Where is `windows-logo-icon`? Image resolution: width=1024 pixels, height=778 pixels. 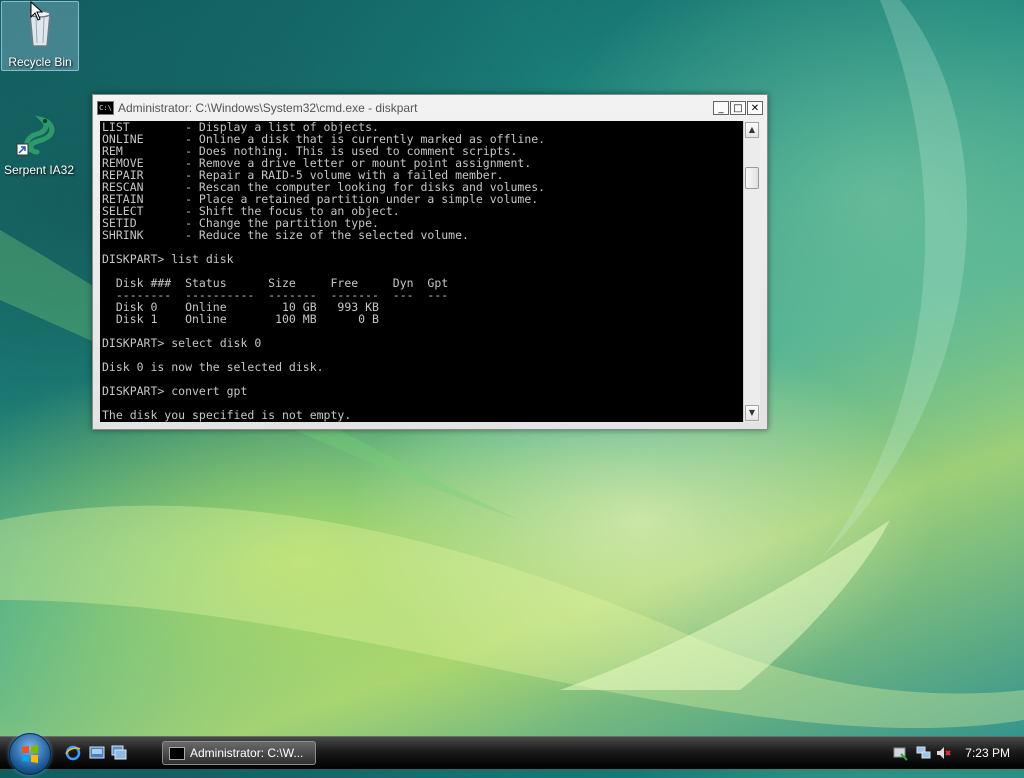 windows-logo-icon is located at coordinates (30, 754).